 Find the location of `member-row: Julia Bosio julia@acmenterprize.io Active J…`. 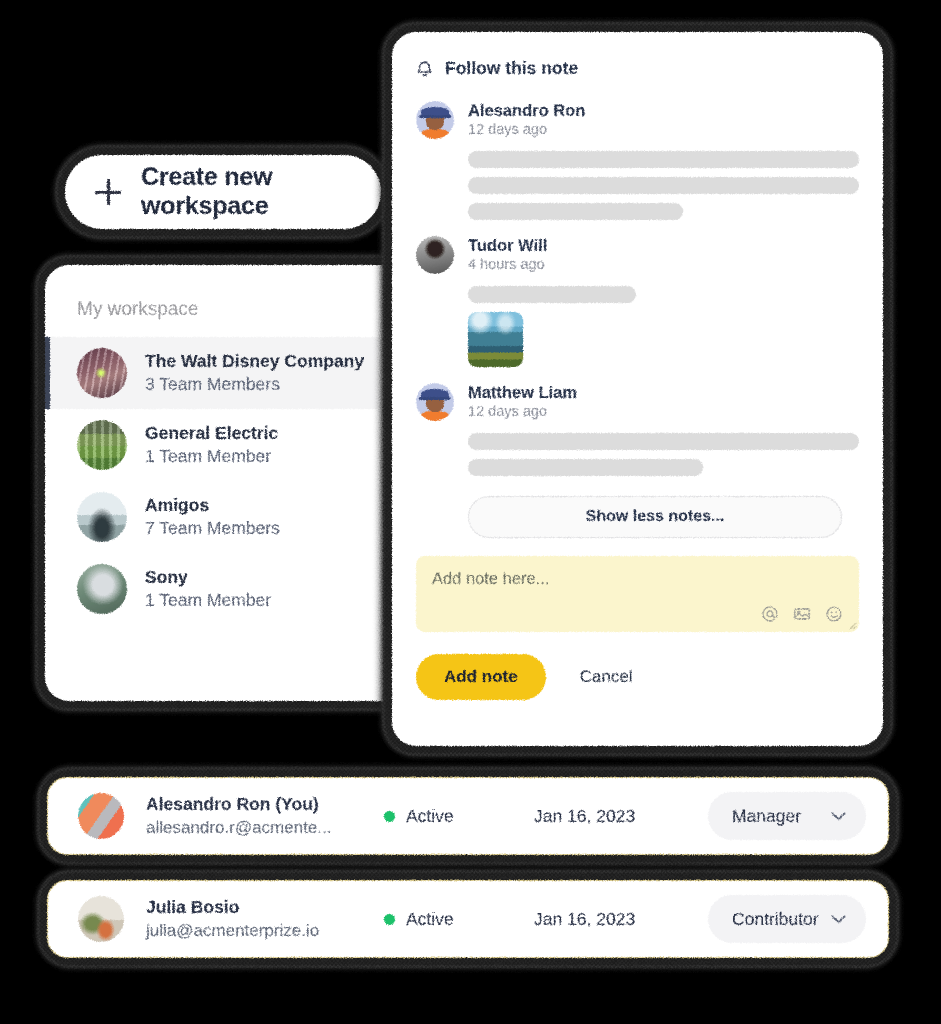

member-row: Julia Bosio julia@acmenterprize.io Active J… is located at coordinates (468, 919).